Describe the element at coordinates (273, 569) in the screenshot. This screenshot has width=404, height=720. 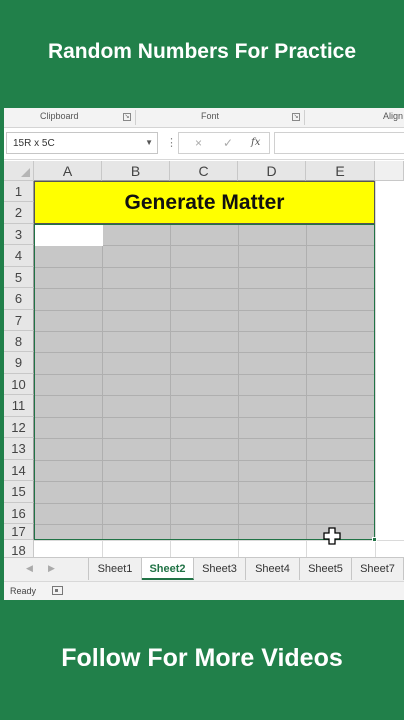
I see `tab-sheet4: Sheet4` at that location.